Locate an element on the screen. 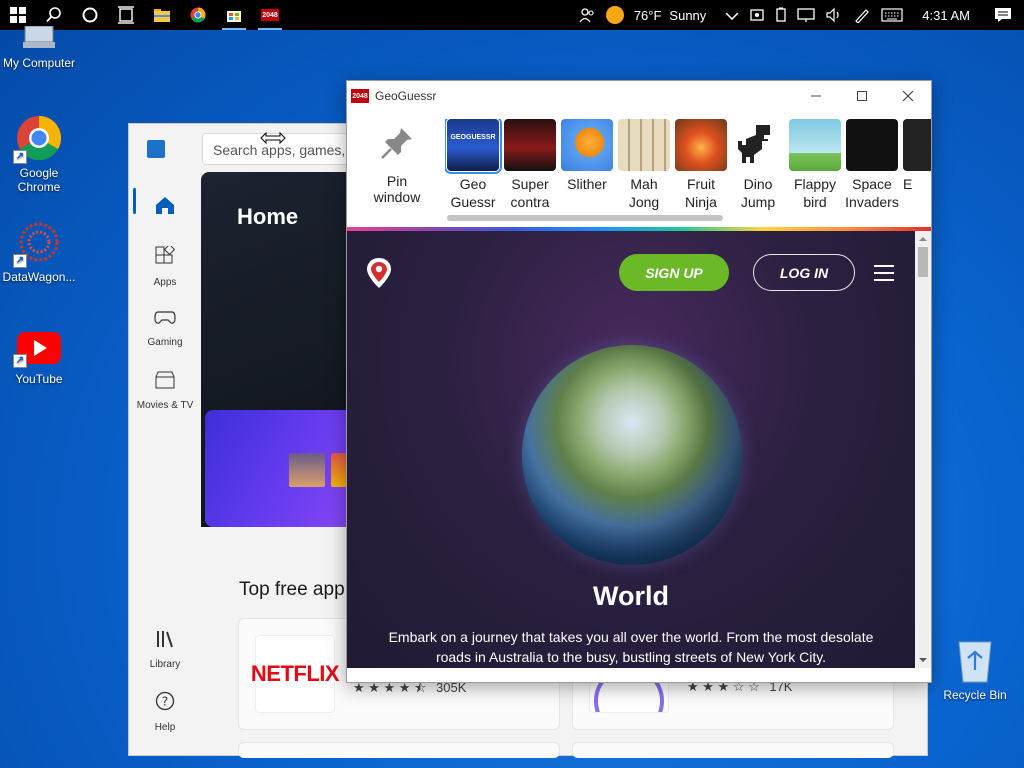 Image resolution: width=1024 pixels, height=768 pixels. tray-network is located at coordinates (806, 15).